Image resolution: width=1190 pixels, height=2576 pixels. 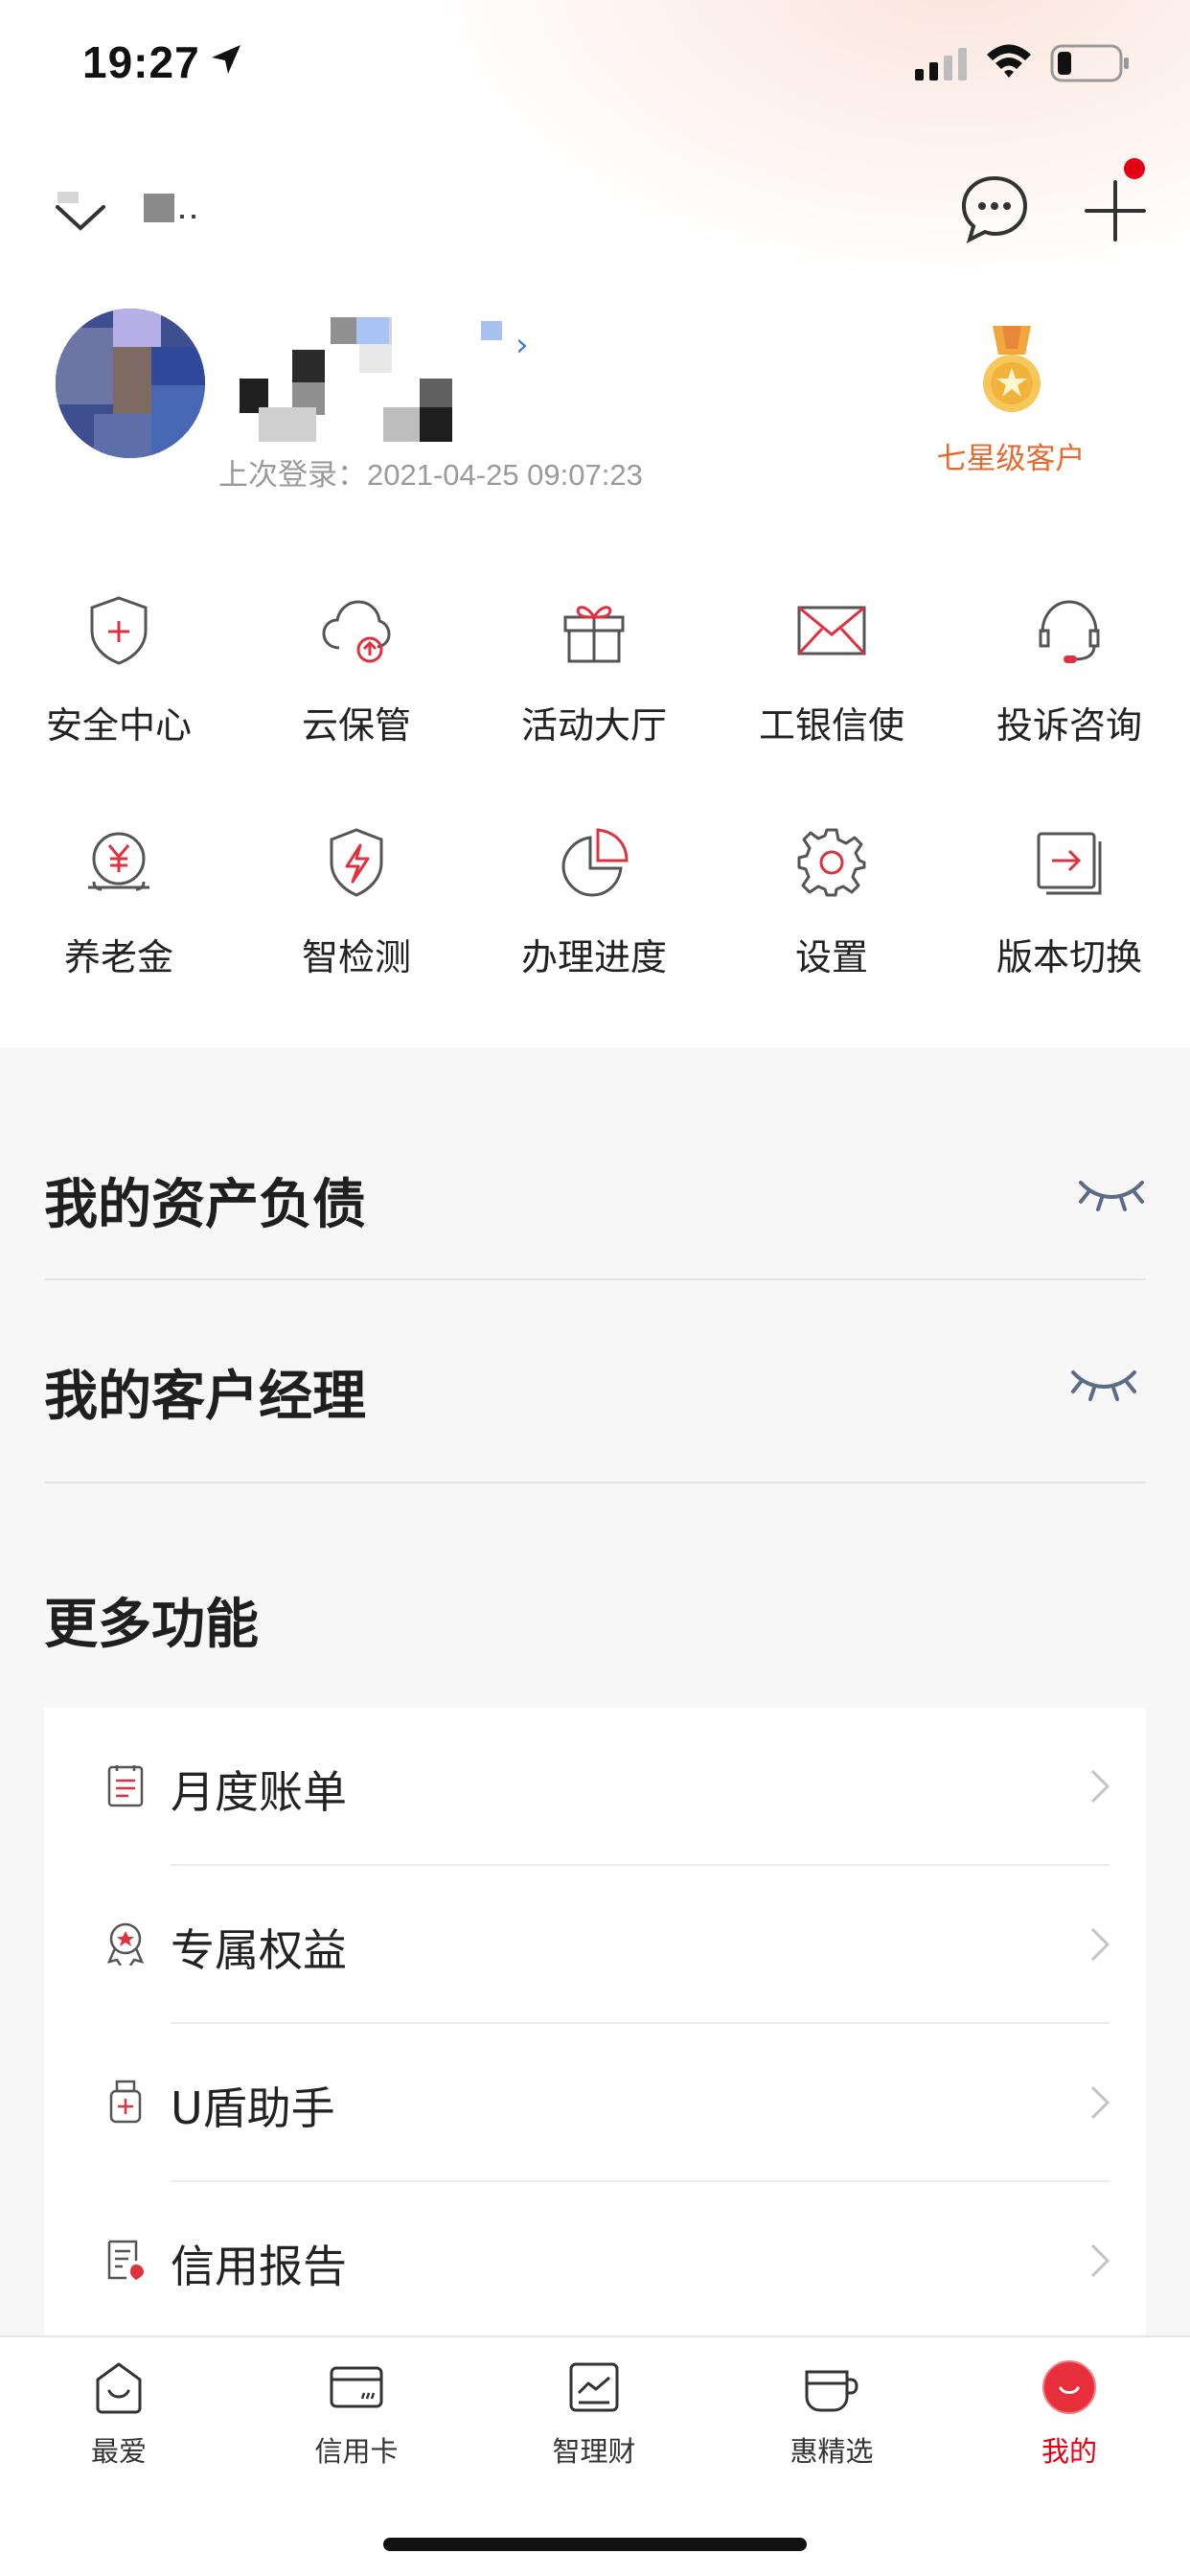 I want to click on wealth-icon, so click(x=594, y=2387).